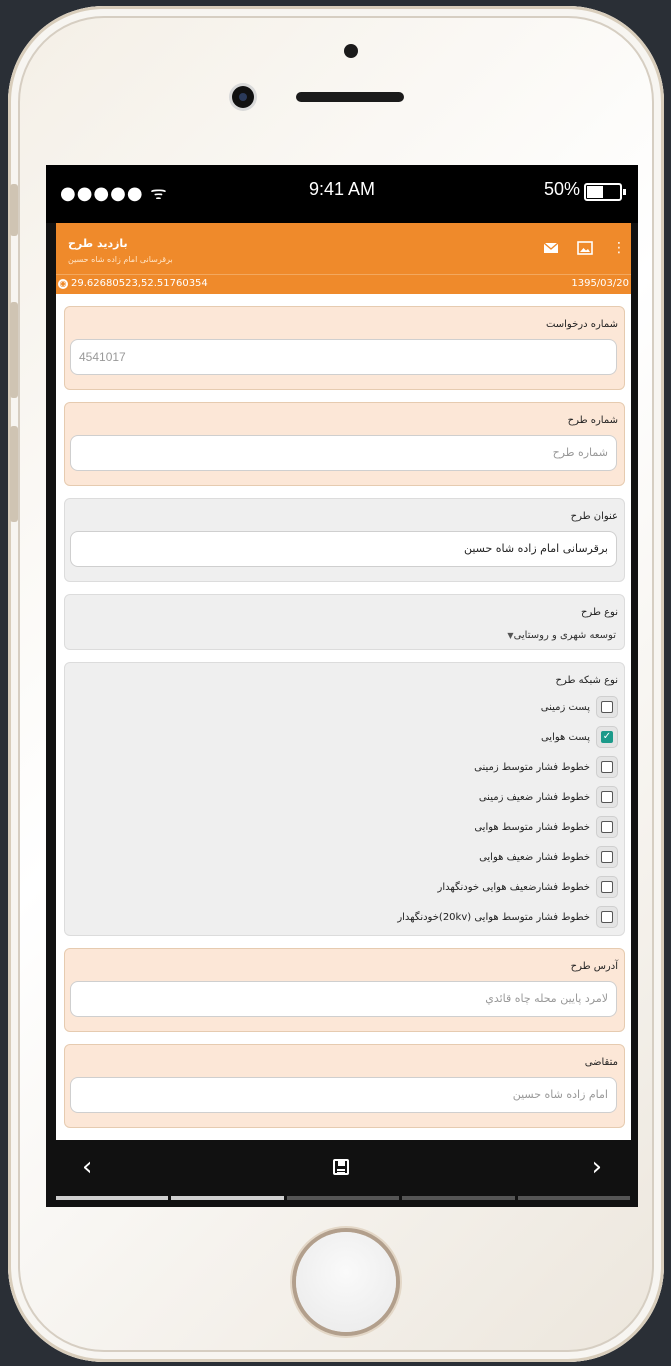 This screenshot has height=1366, width=671. I want to click on plan-number-card: شماره طرح شماره طرح, so click(344, 444).